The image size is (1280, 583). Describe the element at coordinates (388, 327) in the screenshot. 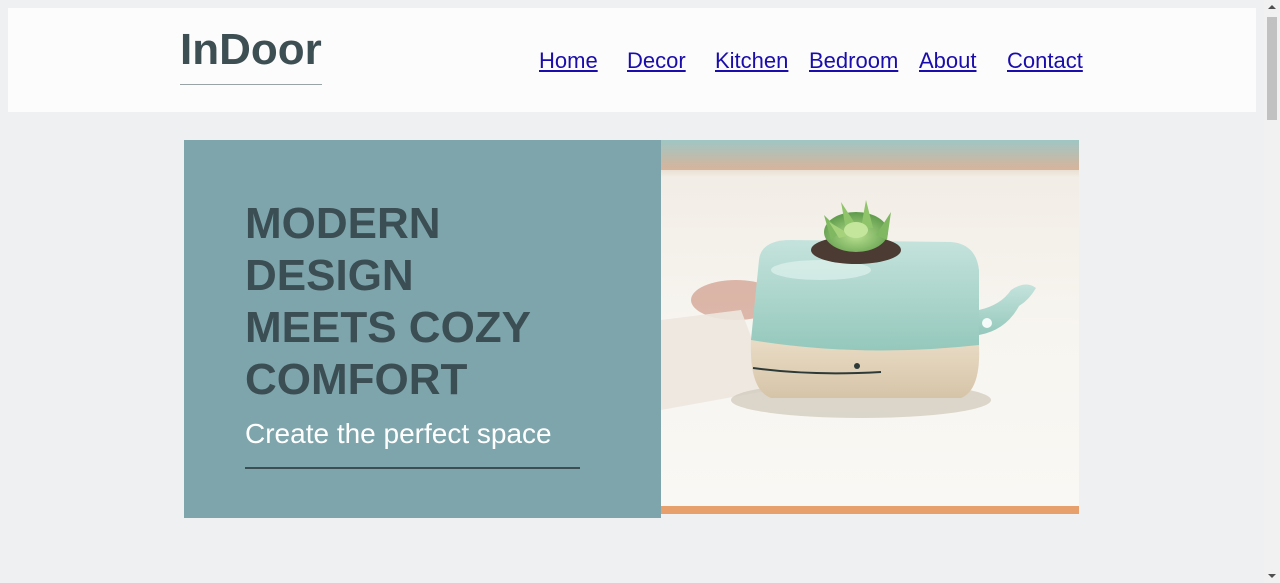

I see `headline-line: MEETS COZY` at that location.